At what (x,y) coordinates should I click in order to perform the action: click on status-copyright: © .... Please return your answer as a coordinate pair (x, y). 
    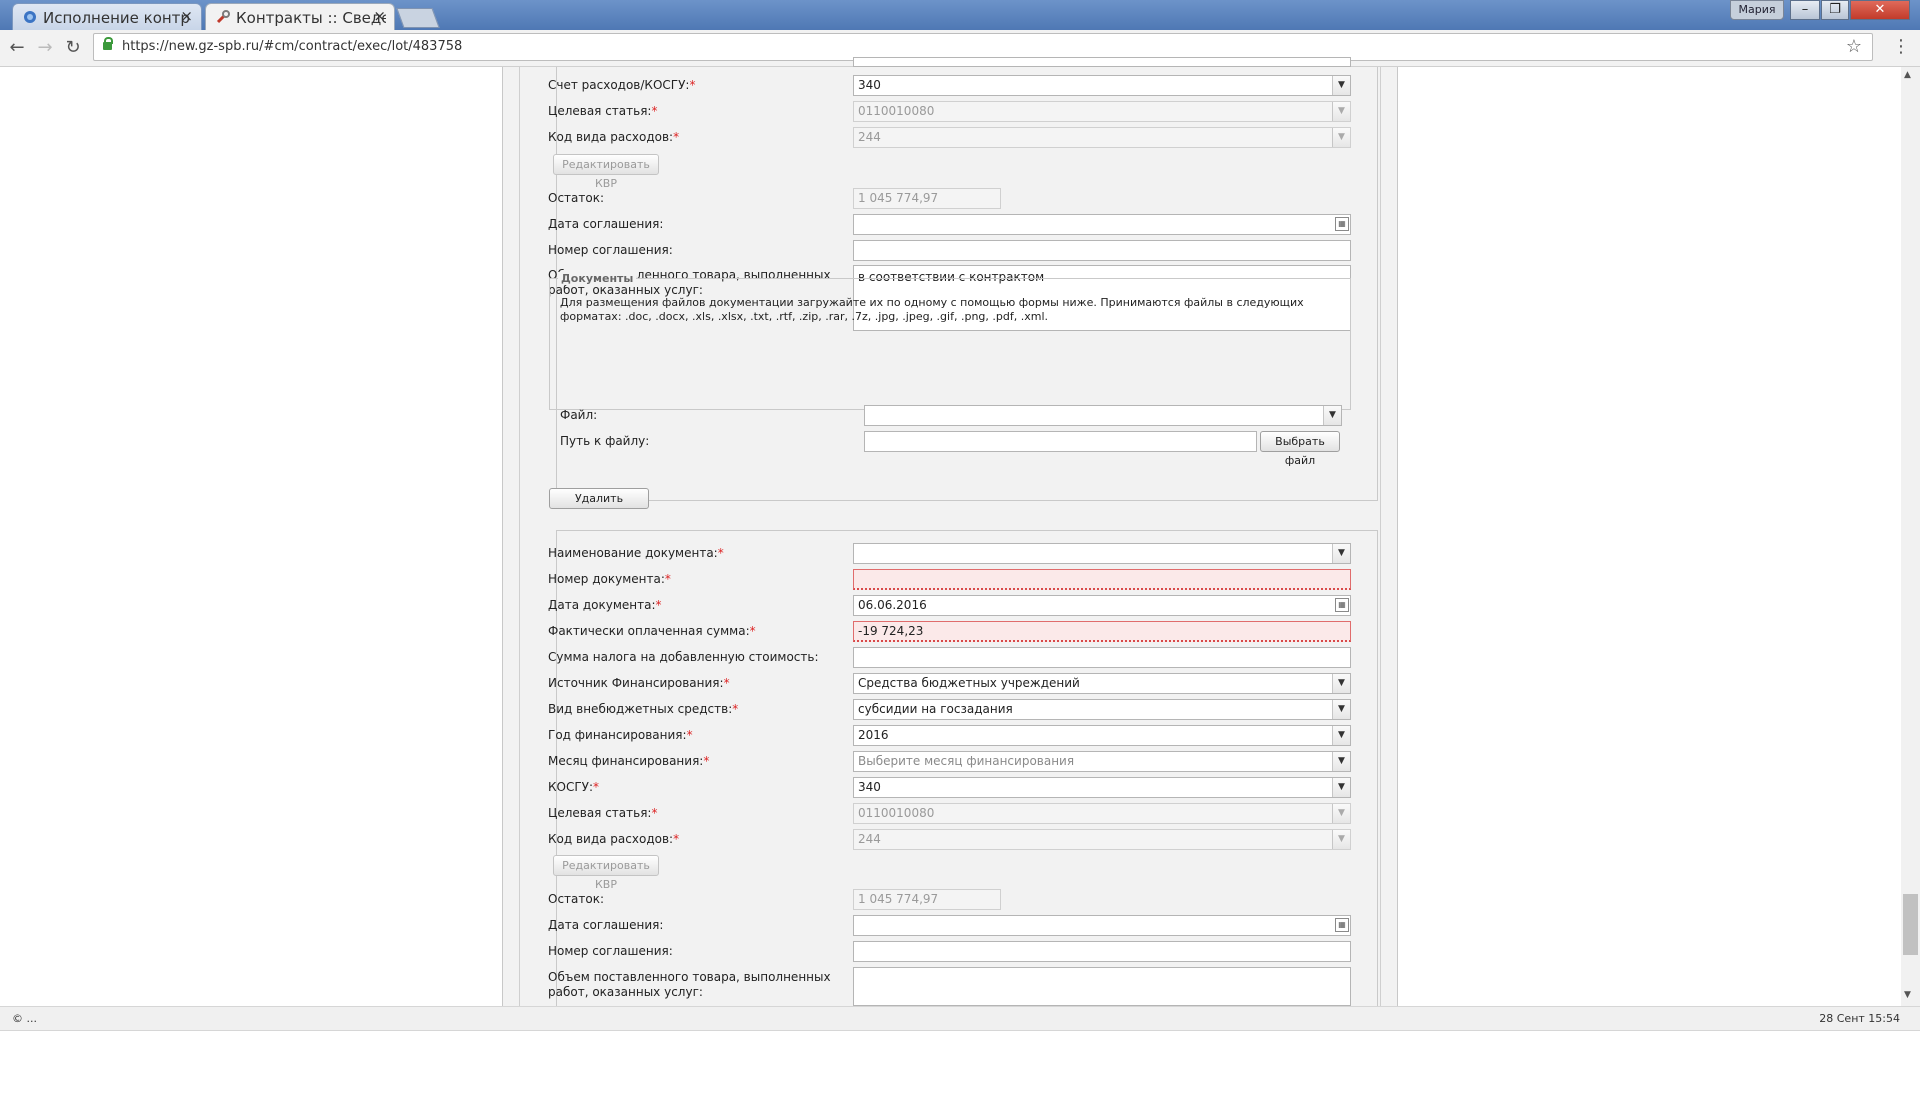
    Looking at the image, I should click on (24, 1018).